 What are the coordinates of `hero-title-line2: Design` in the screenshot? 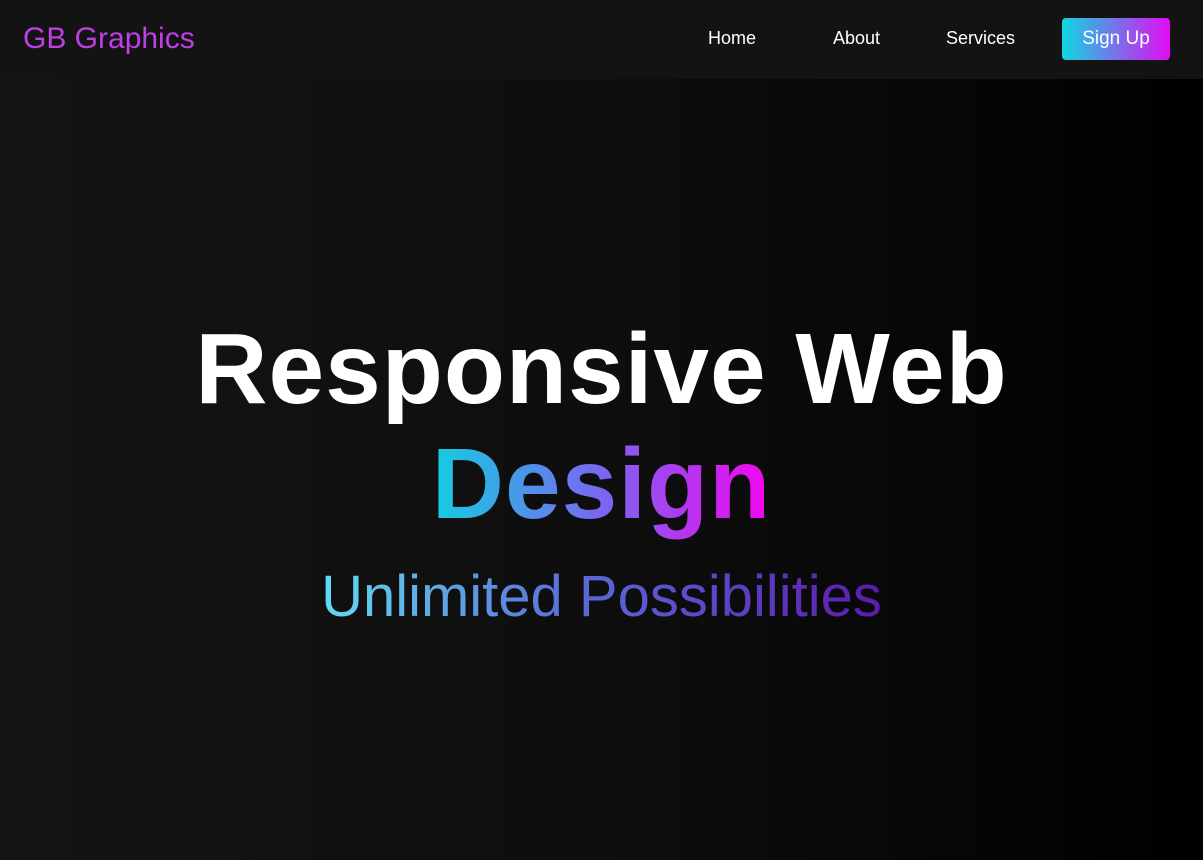 It's located at (601, 484).